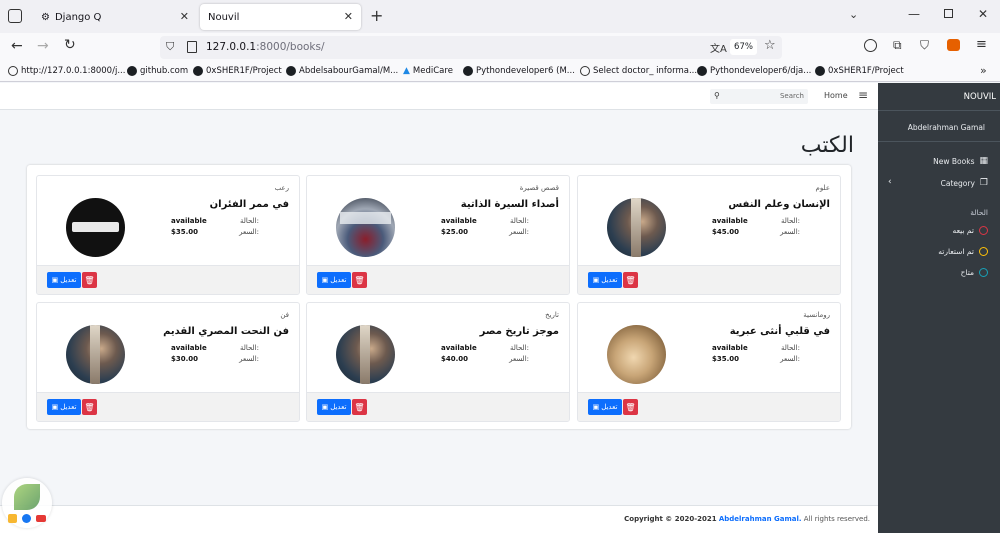 Image resolution: width=1000 pixels, height=533 pixels. I want to click on minimize-icon: —, so click(914, 14).